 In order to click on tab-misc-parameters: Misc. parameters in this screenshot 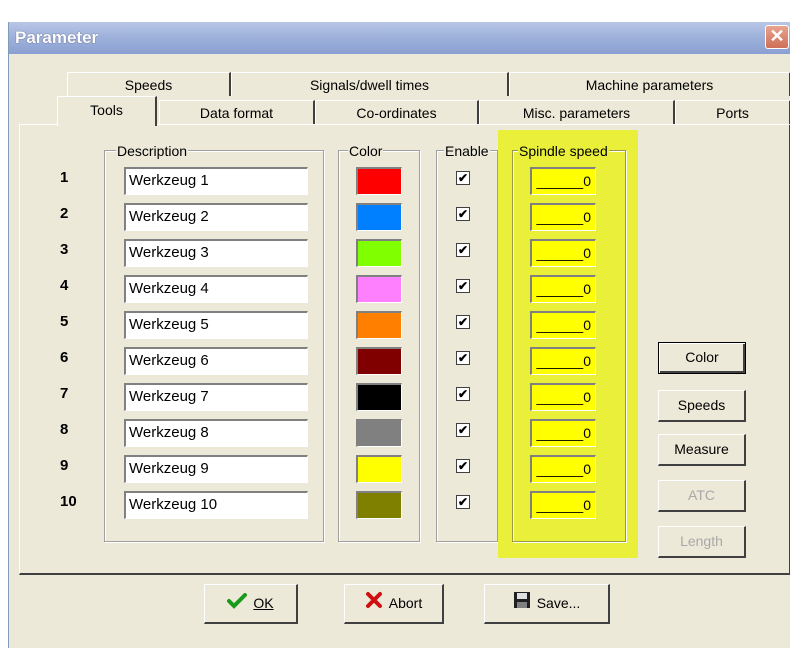, I will do `click(577, 112)`.